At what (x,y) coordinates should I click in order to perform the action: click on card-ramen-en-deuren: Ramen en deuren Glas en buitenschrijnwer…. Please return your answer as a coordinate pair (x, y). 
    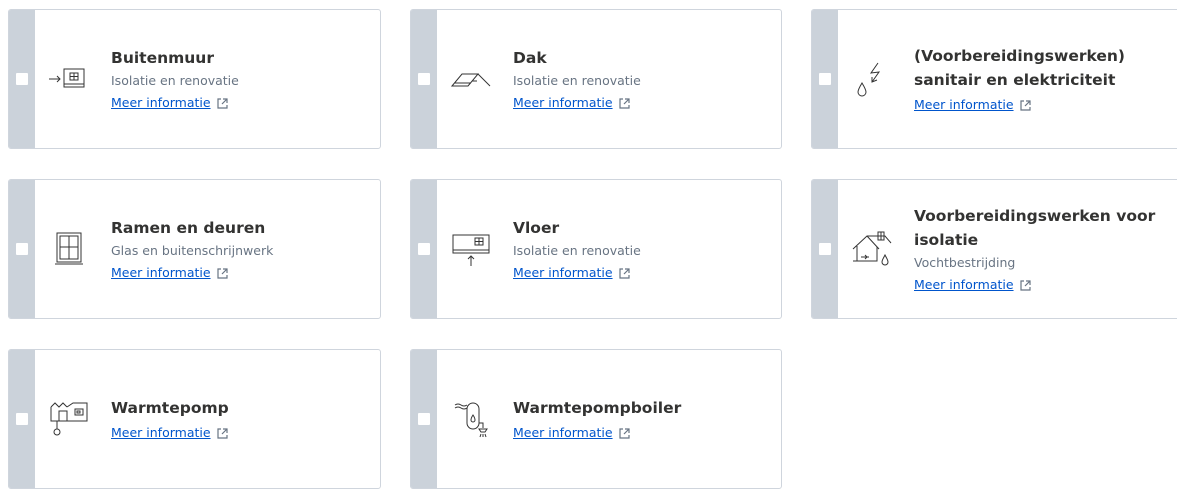
    Looking at the image, I should click on (194, 249).